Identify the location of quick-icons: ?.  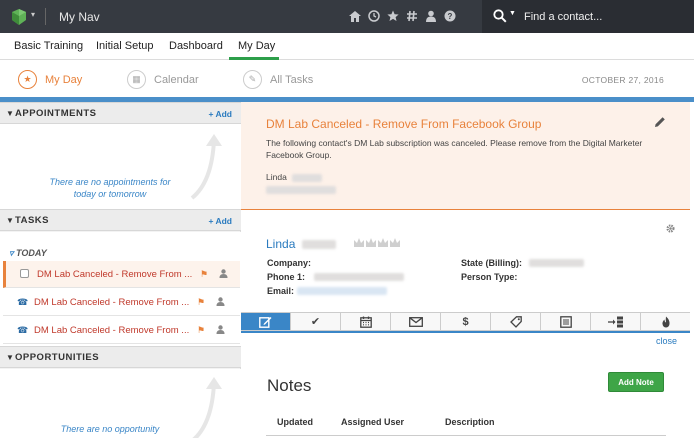
(402, 16).